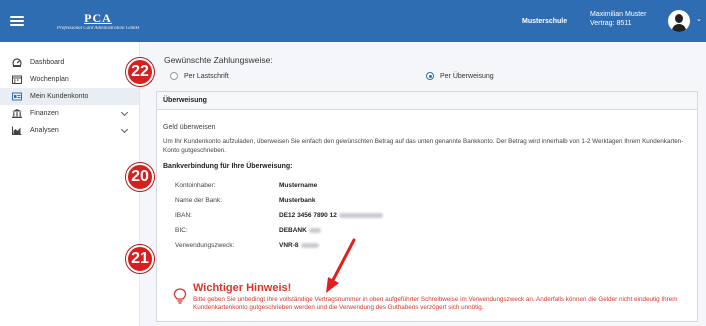  Describe the element at coordinates (618, 19) in the screenshot. I see `user-info: Maximilian Muster Vertrag: 8511` at that location.